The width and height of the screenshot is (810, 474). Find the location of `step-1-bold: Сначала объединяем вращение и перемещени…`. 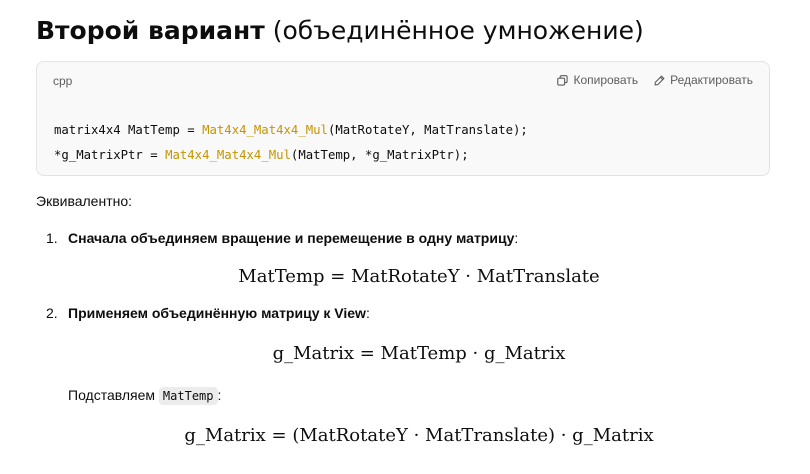

step-1-bold: Сначала объединяем вращение и перемещени… is located at coordinates (291, 238).